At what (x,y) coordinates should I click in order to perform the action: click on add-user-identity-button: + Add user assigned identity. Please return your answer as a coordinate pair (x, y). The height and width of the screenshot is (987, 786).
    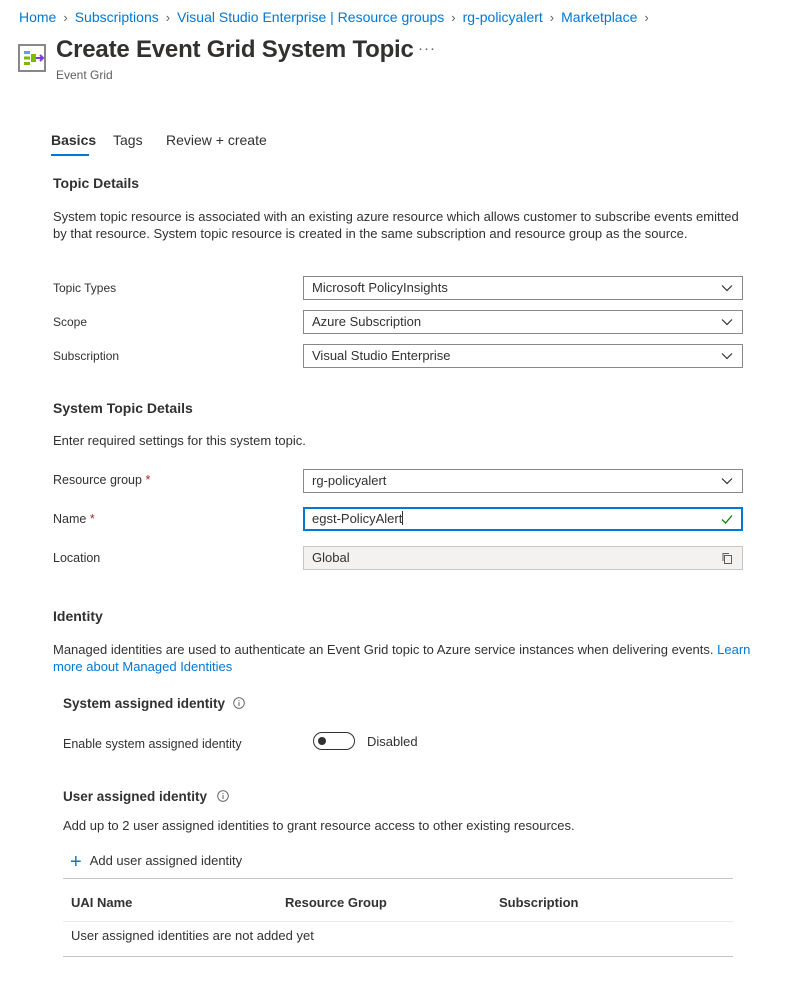
    Looking at the image, I should click on (156, 862).